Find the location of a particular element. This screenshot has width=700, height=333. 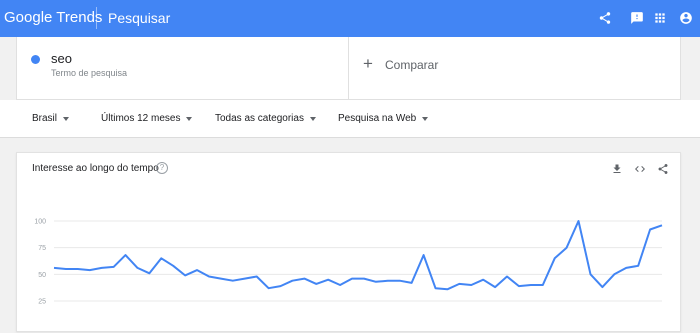

download-icon is located at coordinates (617, 169).